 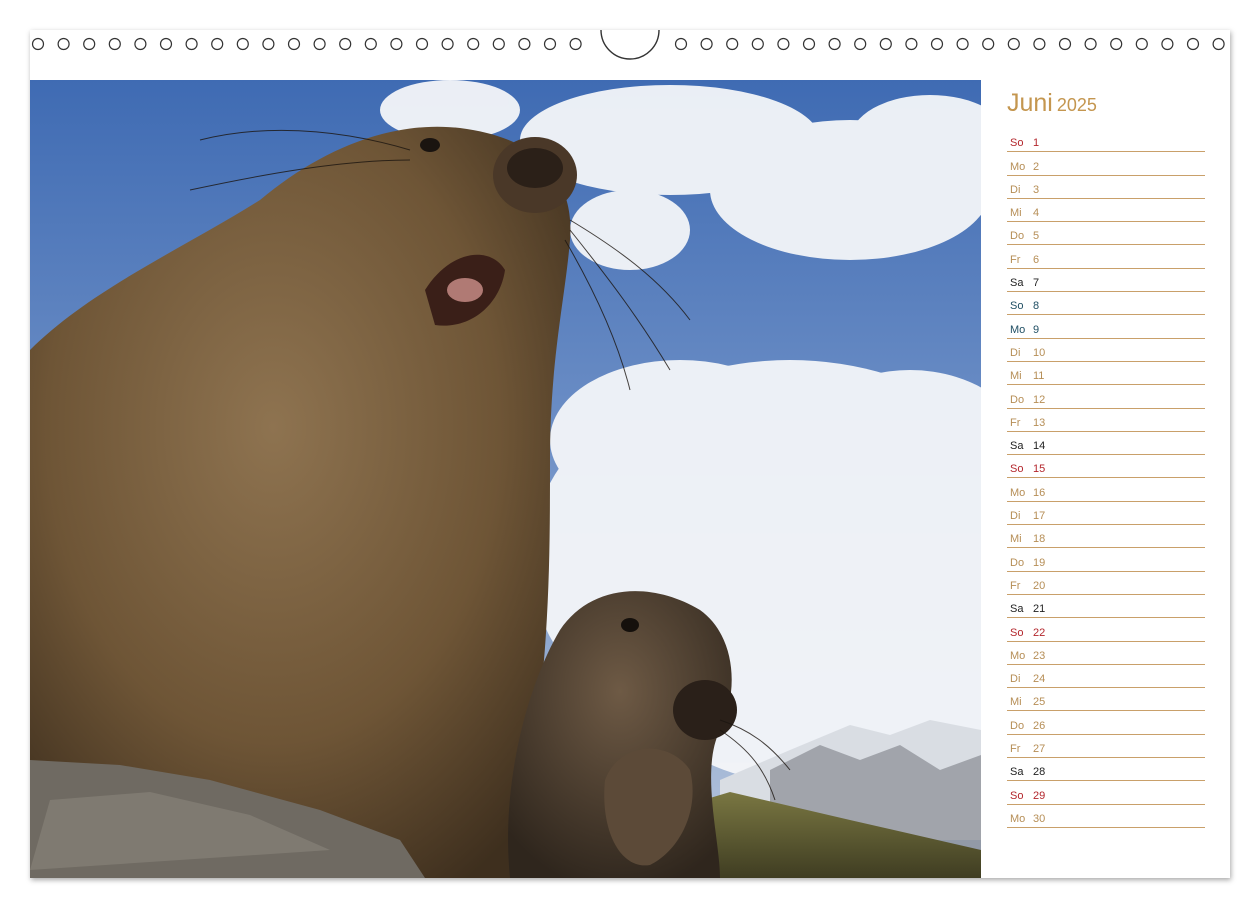 What do you see at coordinates (1039, 585) in the screenshot?
I see `day-number: 20` at bounding box center [1039, 585].